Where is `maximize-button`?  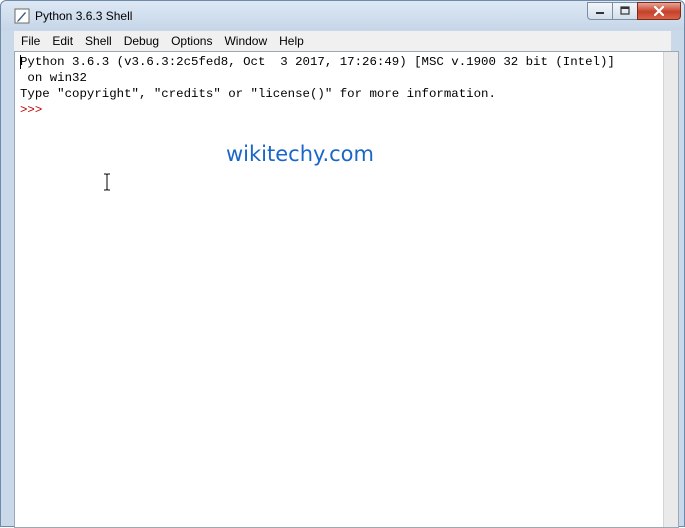 maximize-button is located at coordinates (625, 11).